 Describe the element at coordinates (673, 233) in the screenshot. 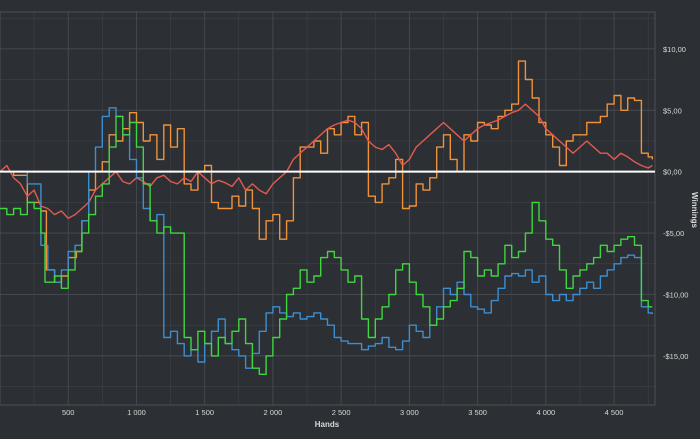

I see `y-tick-label: -$5,00` at that location.